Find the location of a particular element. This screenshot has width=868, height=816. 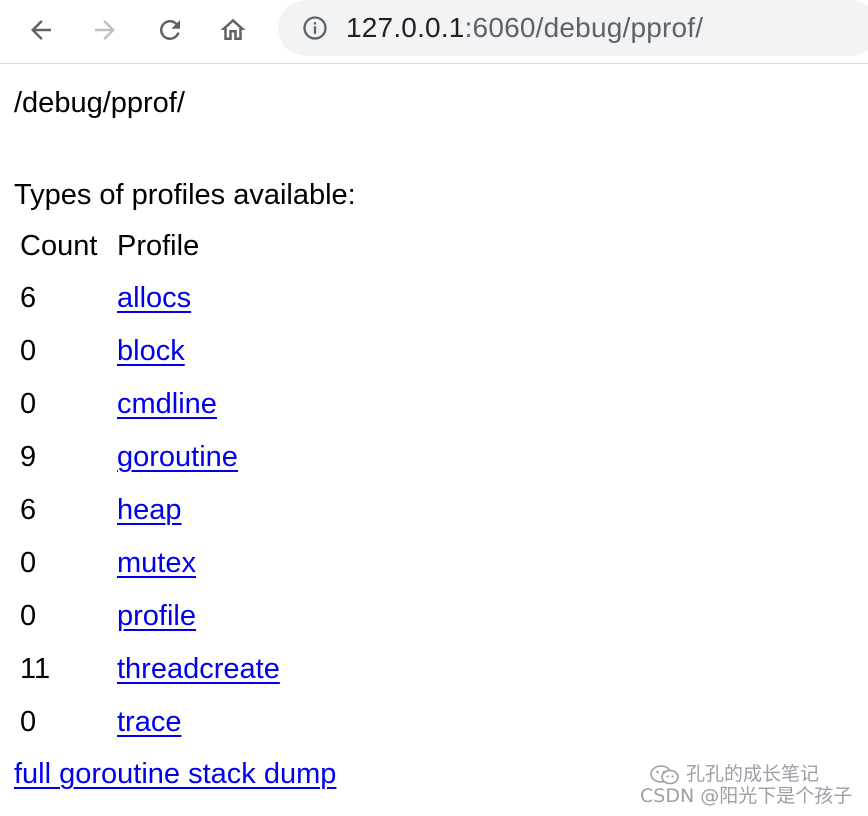

table-row: 6 heap is located at coordinates (214, 514).